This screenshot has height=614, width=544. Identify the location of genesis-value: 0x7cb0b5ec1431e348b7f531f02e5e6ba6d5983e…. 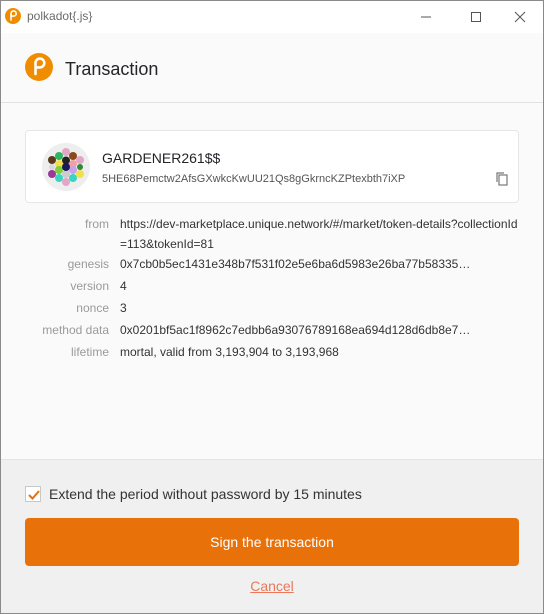
(295, 264).